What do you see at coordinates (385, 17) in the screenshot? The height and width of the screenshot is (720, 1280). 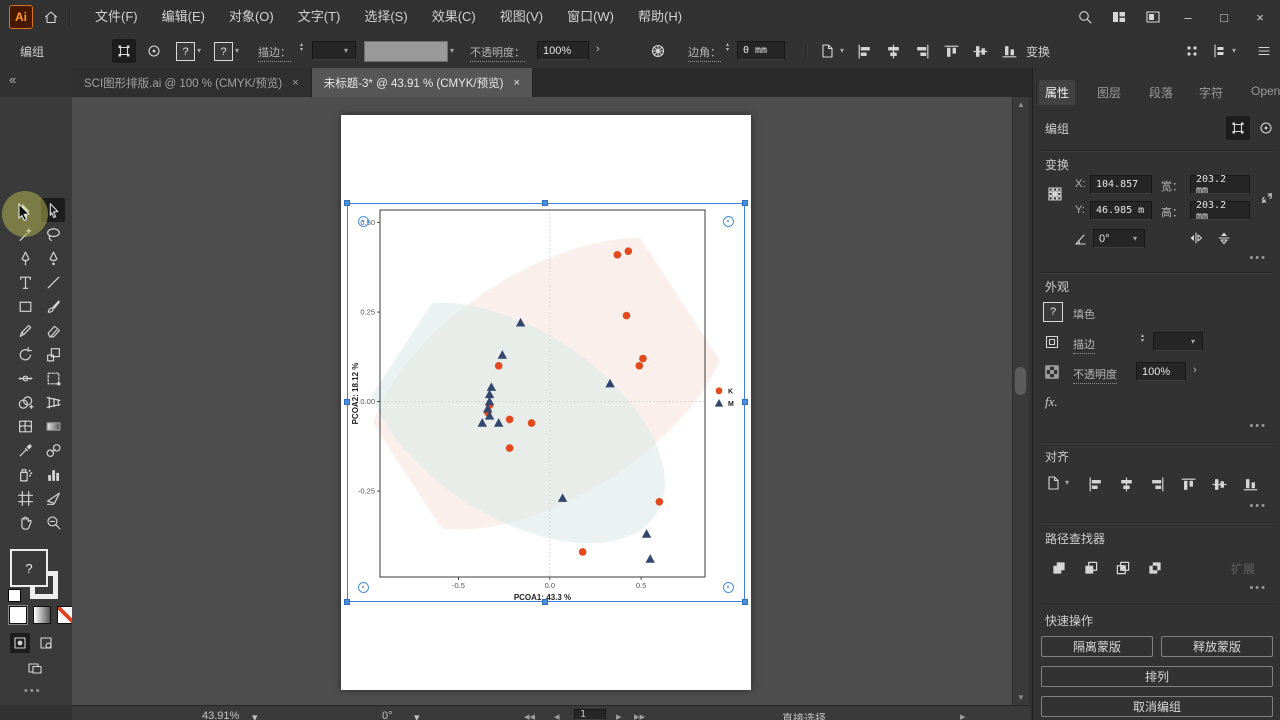 I see `menu-选择: 选择(S)` at bounding box center [385, 17].